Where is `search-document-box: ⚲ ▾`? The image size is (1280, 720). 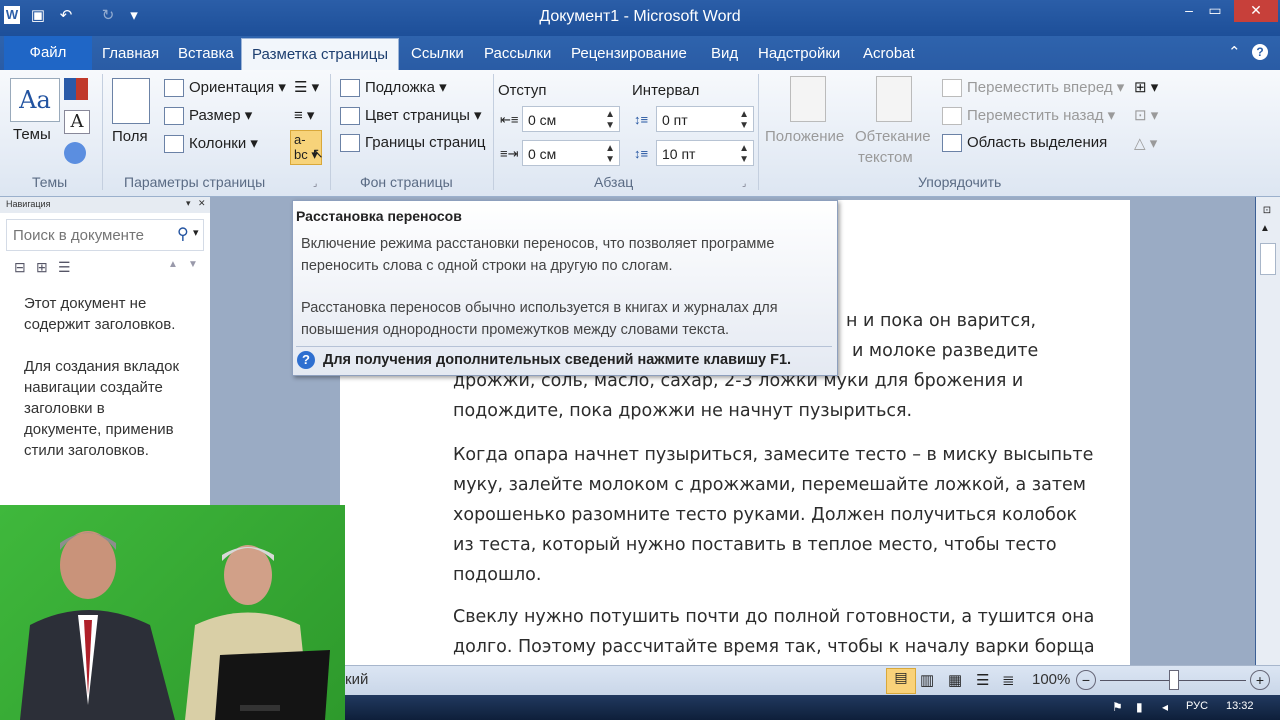 search-document-box: ⚲ ▾ is located at coordinates (105, 235).